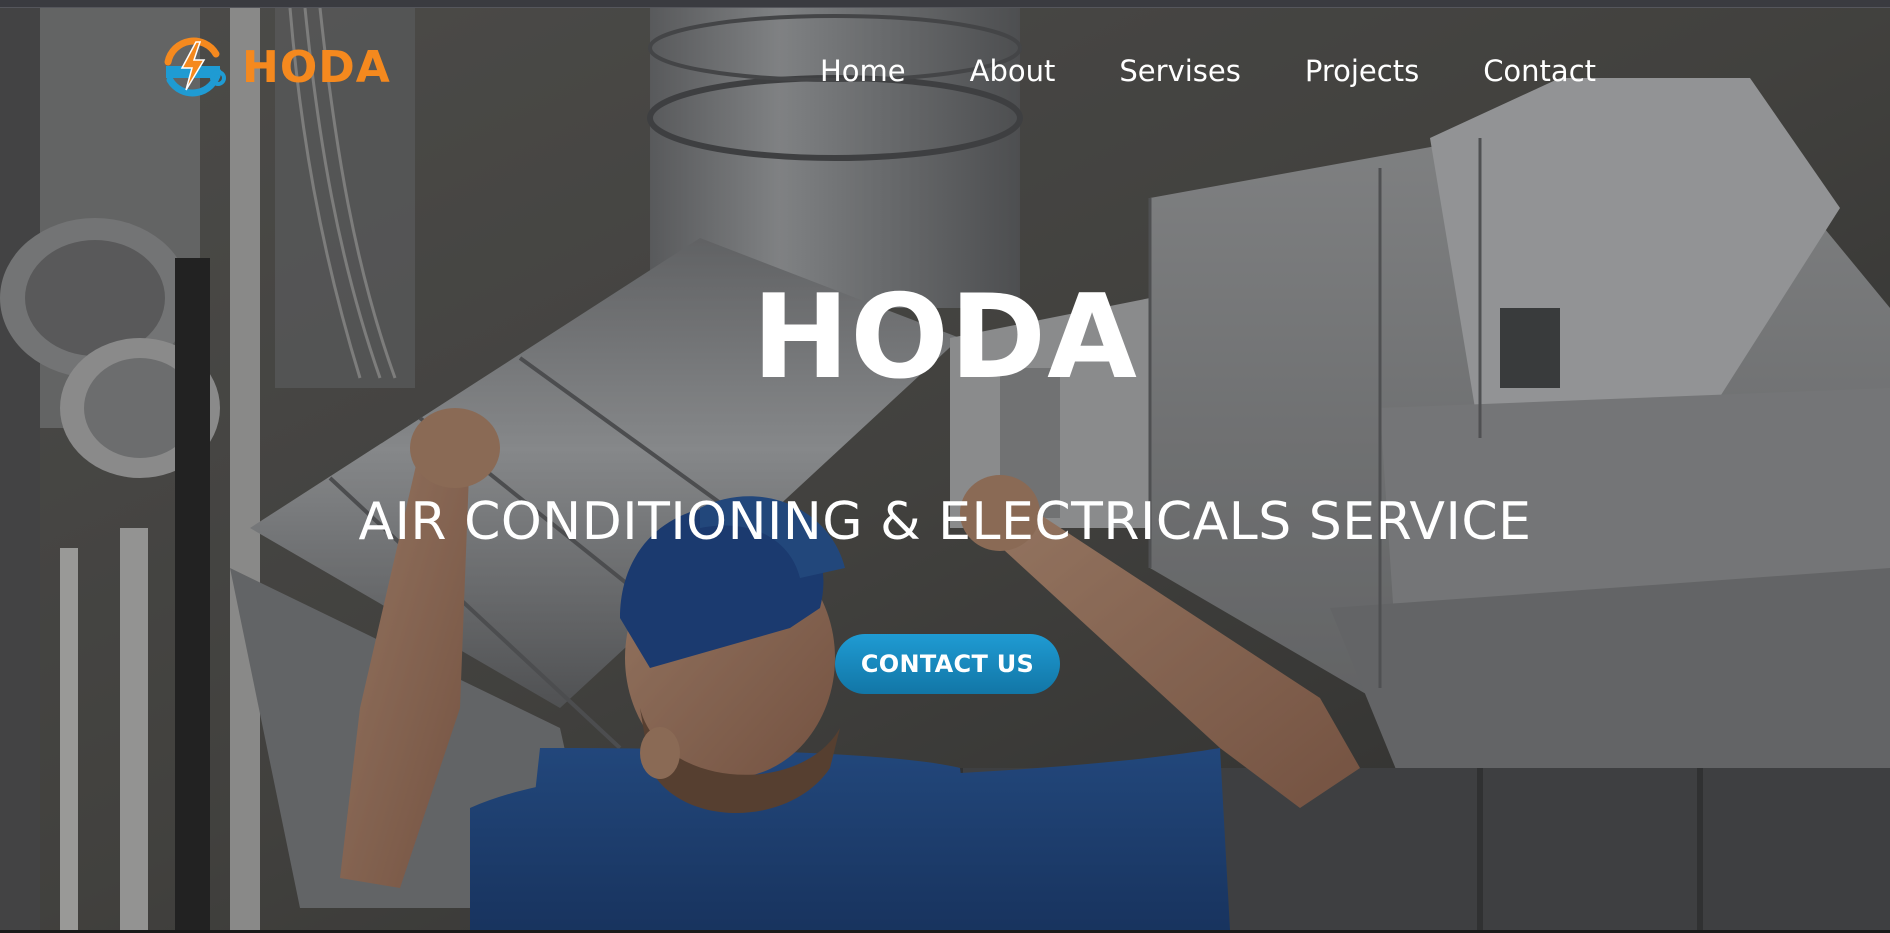 This screenshot has height=933, width=1890. I want to click on brand-name: HODA, so click(316, 67).